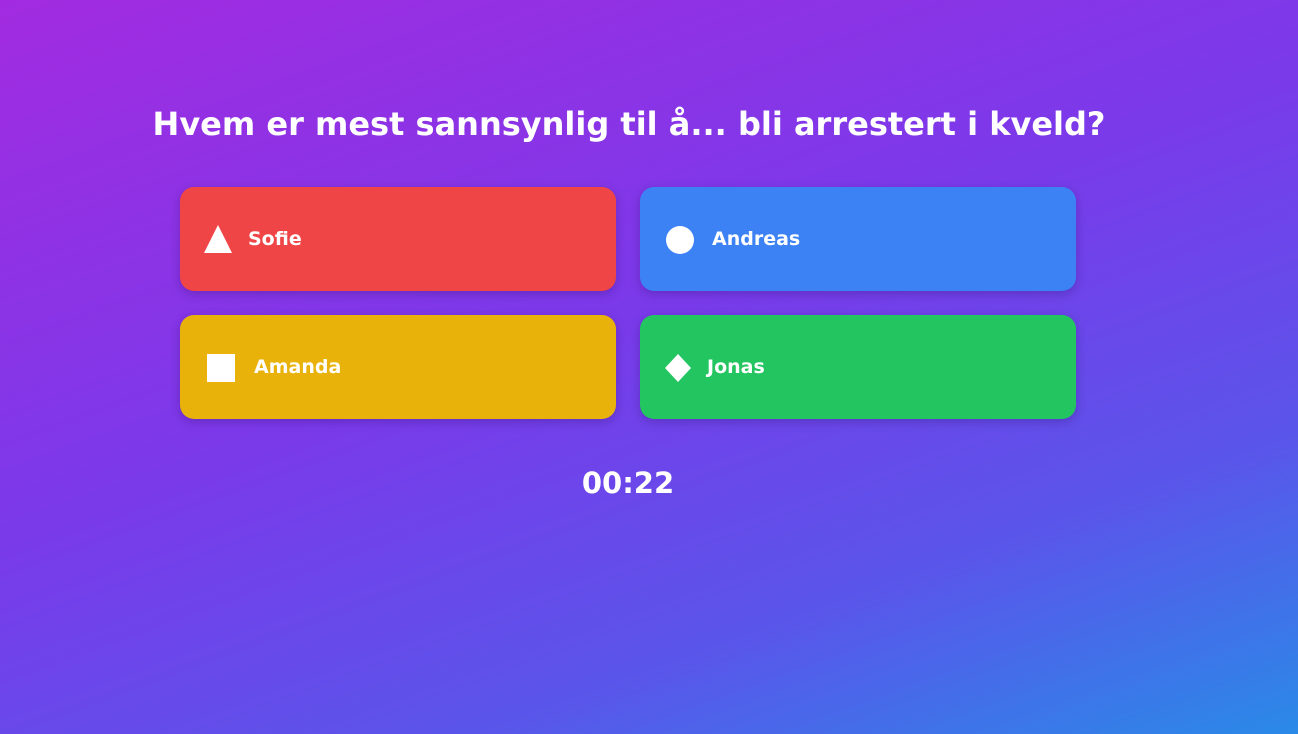 This screenshot has width=1298, height=734. Describe the element at coordinates (218, 239) in the screenshot. I see `triangle-icon` at that location.